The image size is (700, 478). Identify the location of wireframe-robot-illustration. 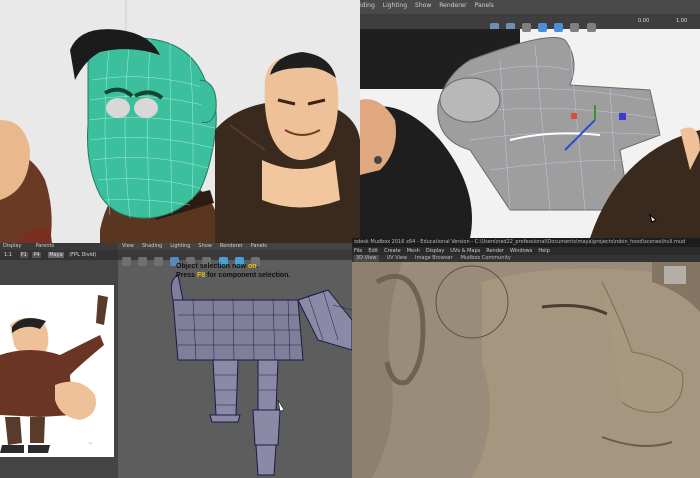
(261, 375).